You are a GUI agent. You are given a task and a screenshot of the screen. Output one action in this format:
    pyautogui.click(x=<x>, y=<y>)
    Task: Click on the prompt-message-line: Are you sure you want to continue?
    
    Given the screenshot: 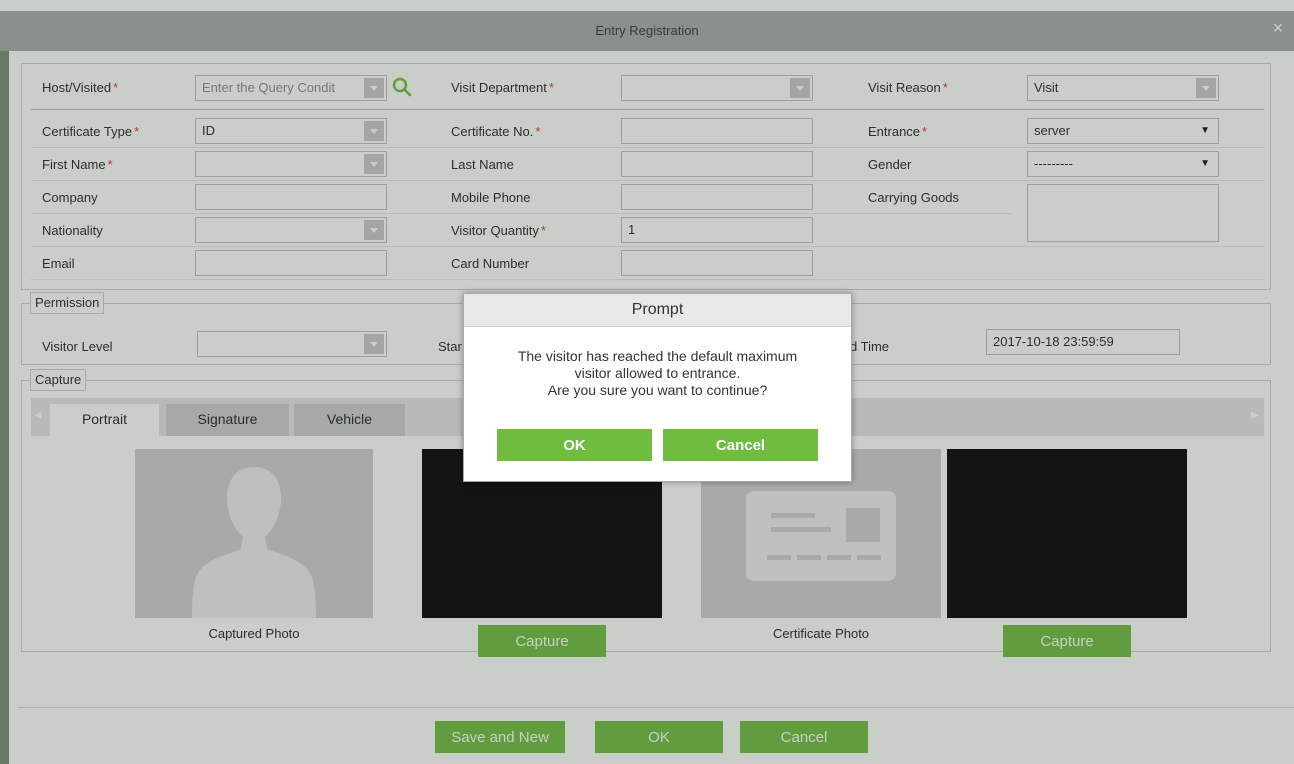 What is the action you would take?
    pyautogui.click(x=657, y=390)
    